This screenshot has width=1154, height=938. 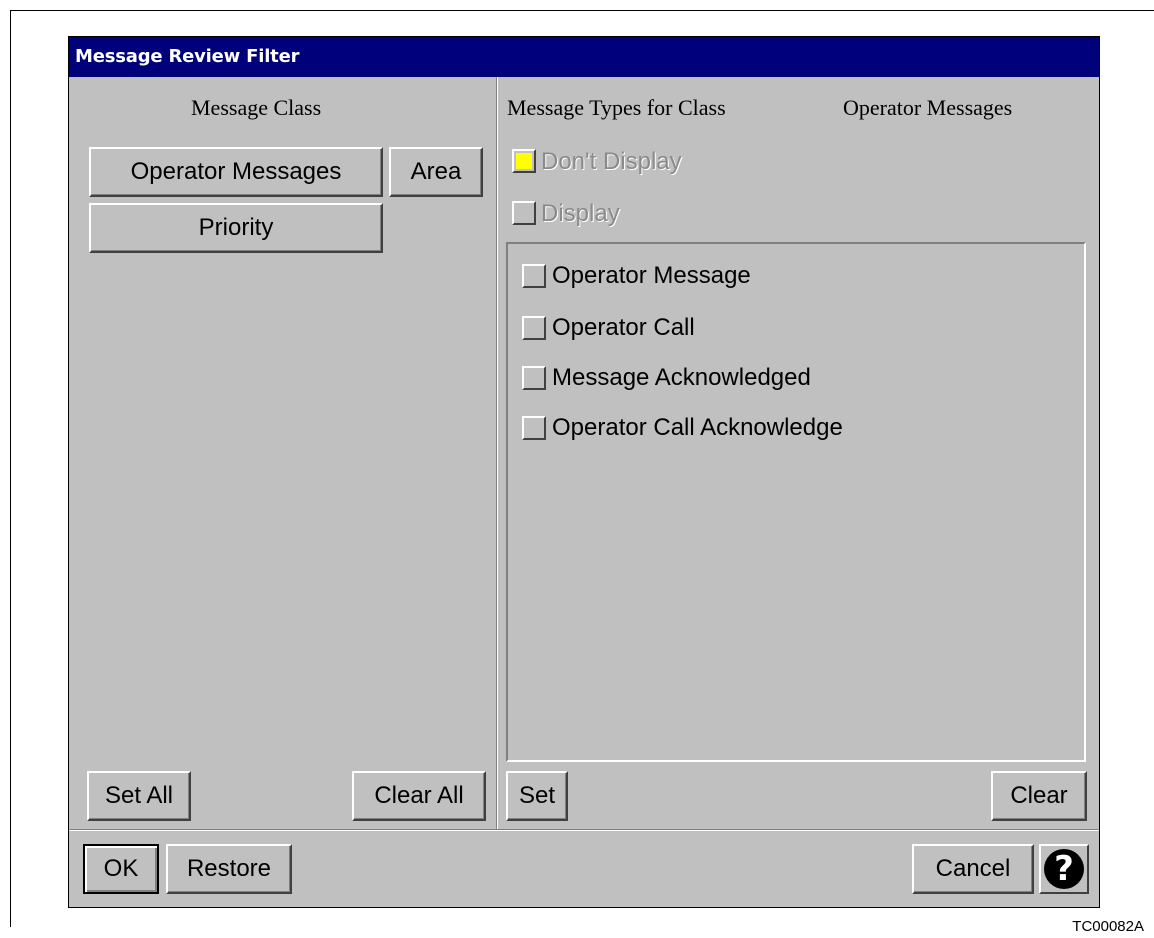 I want to click on clear-button: Clear, so click(x=1039, y=796).